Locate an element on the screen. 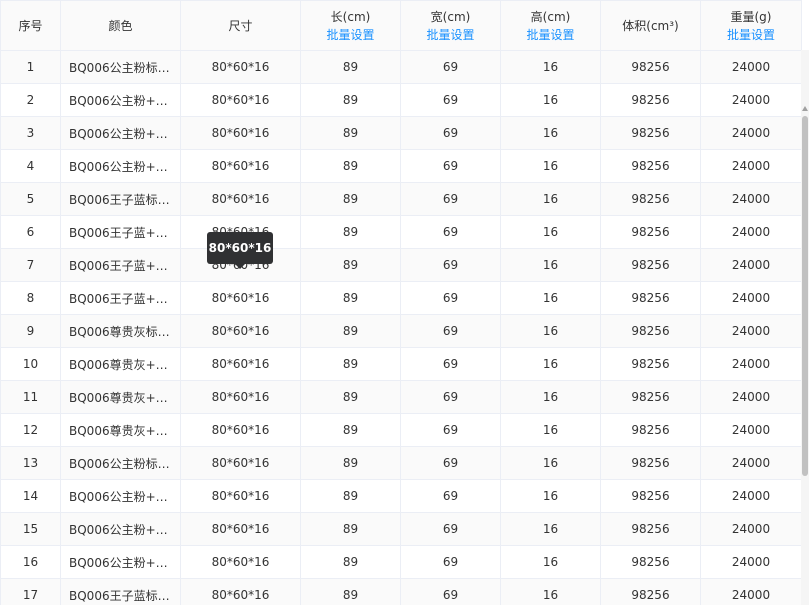 Image resolution: width=809 pixels, height=605 pixels. batch-set-height-link: 批量设置 is located at coordinates (550, 35).